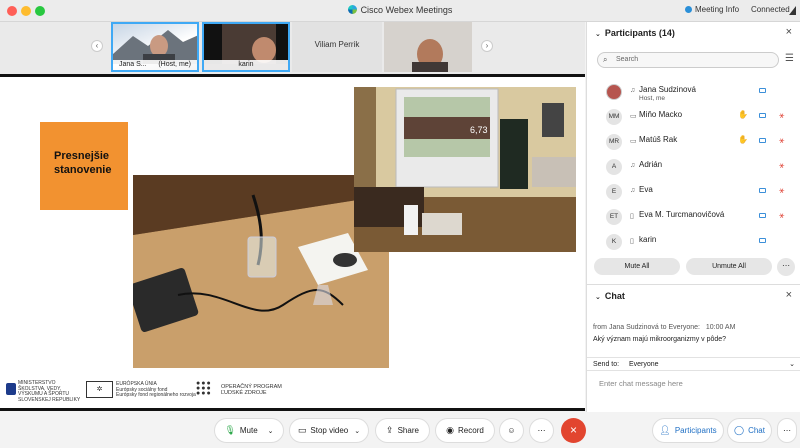 This screenshot has width=800, height=448. Describe the element at coordinates (302, 430) in the screenshot. I see `video-camera-icon: ▭` at that location.